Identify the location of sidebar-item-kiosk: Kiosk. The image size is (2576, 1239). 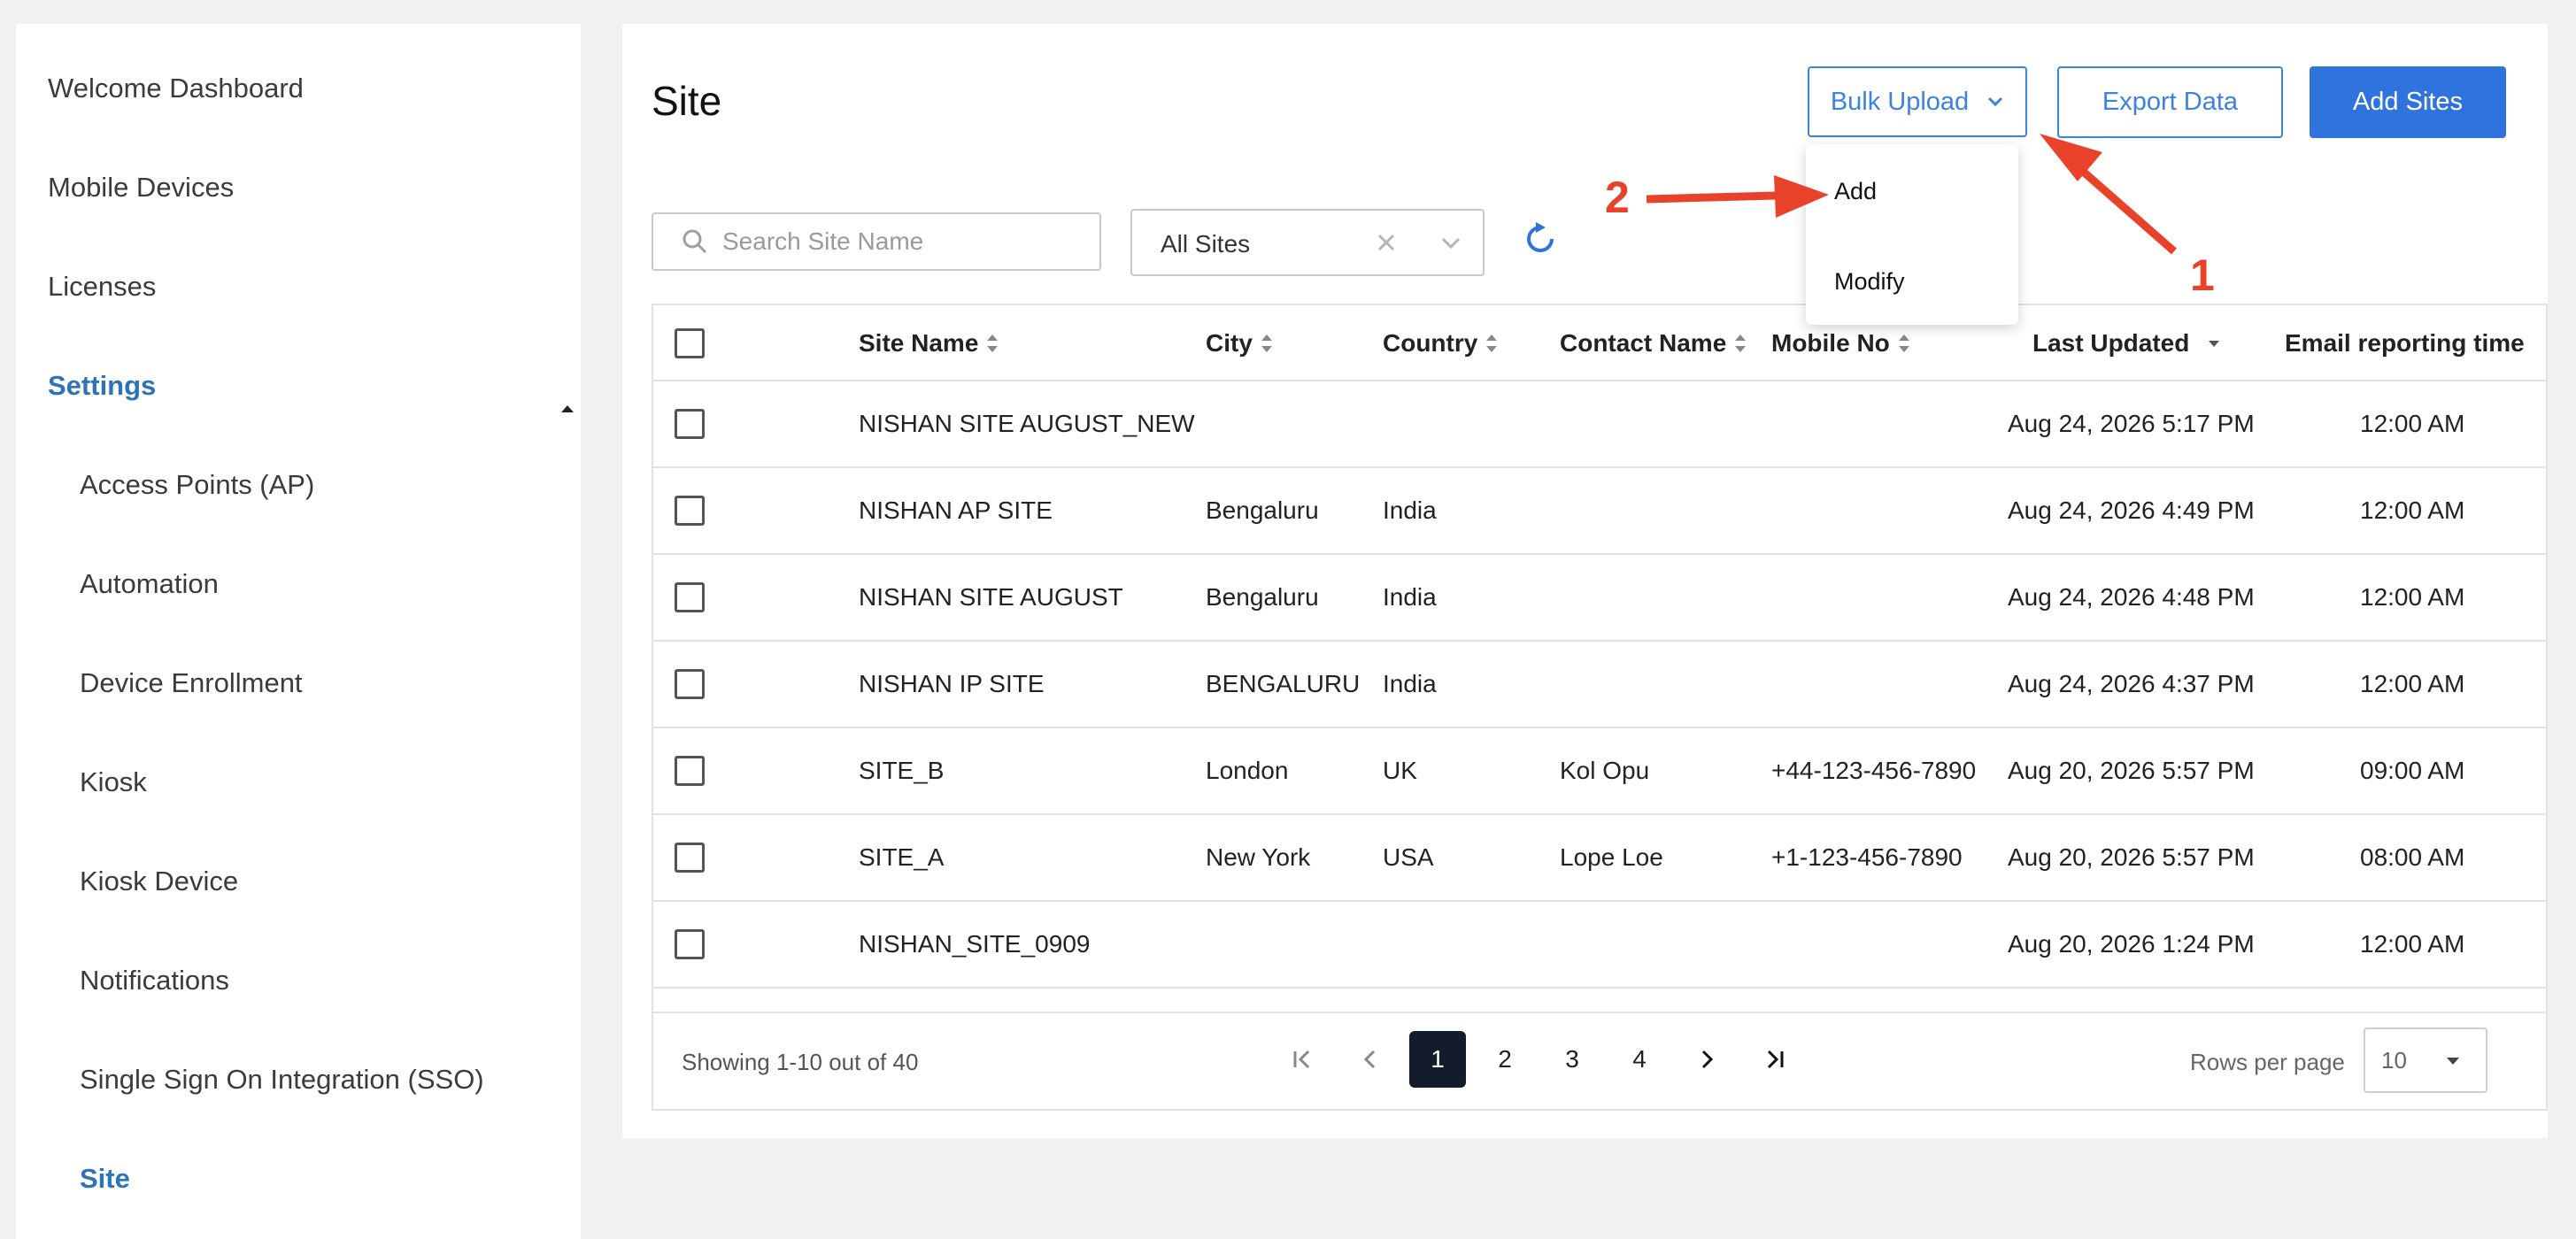
(113, 782).